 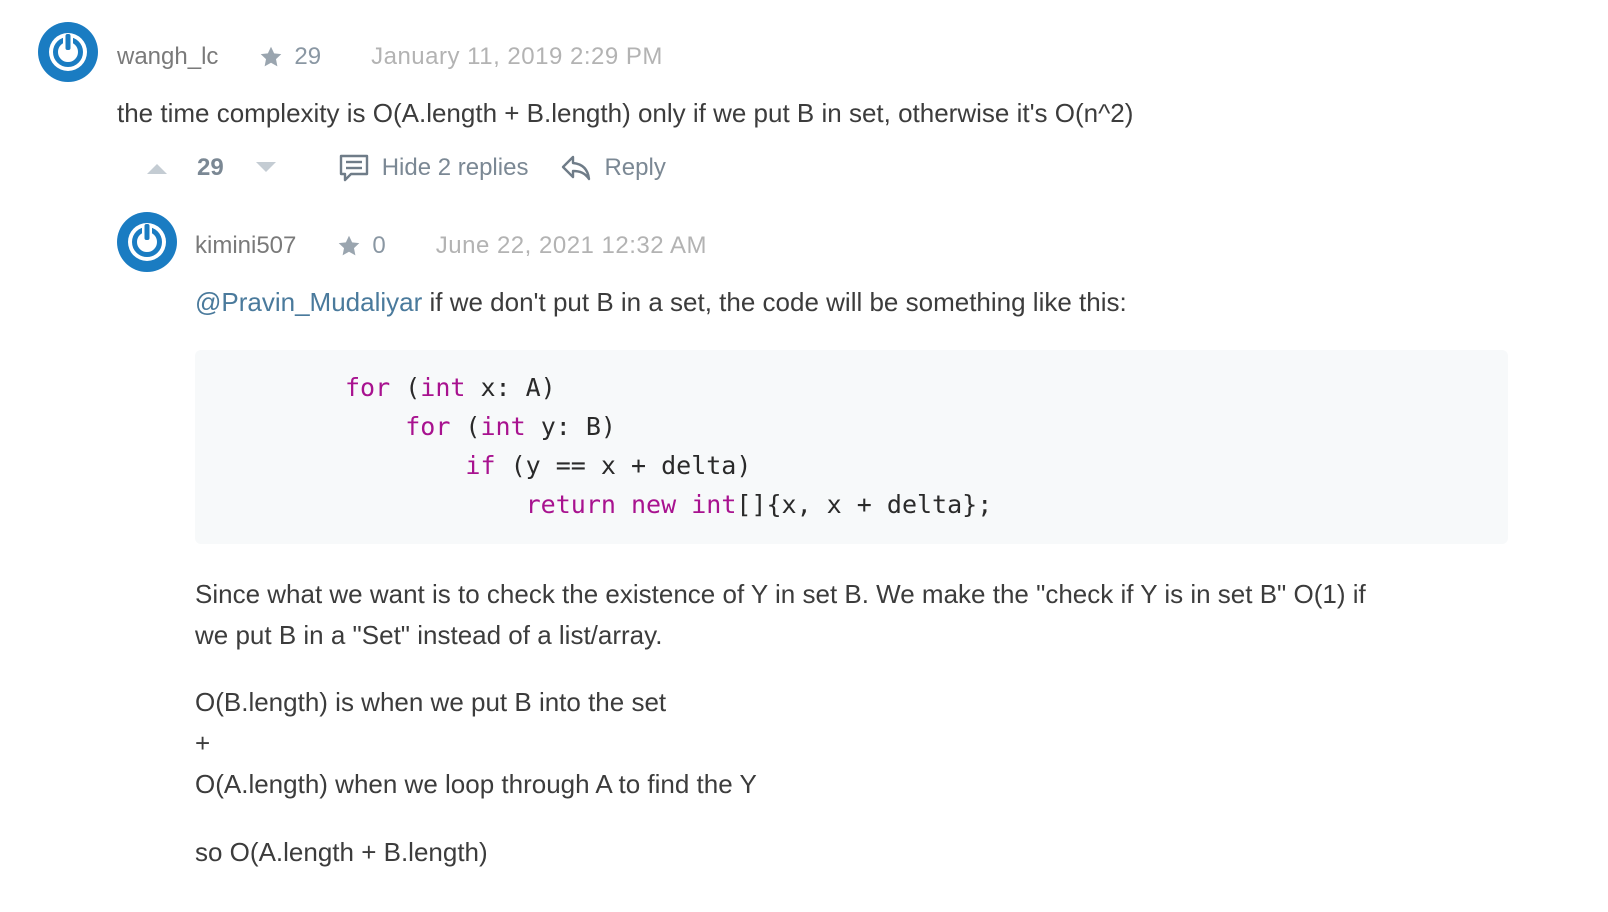 I want to click on hide-replies-label: Hide 2 replies, so click(x=455, y=167).